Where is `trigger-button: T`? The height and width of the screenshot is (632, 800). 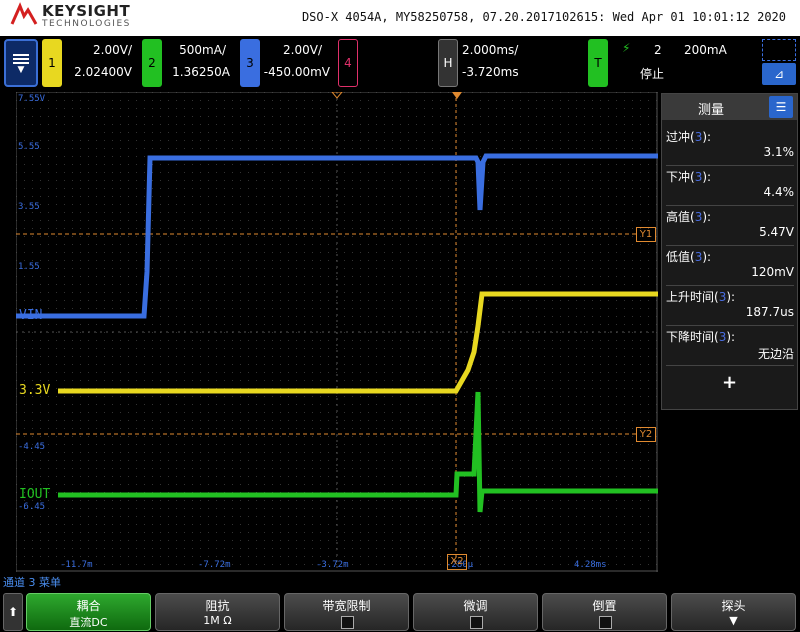 trigger-button: T is located at coordinates (598, 63).